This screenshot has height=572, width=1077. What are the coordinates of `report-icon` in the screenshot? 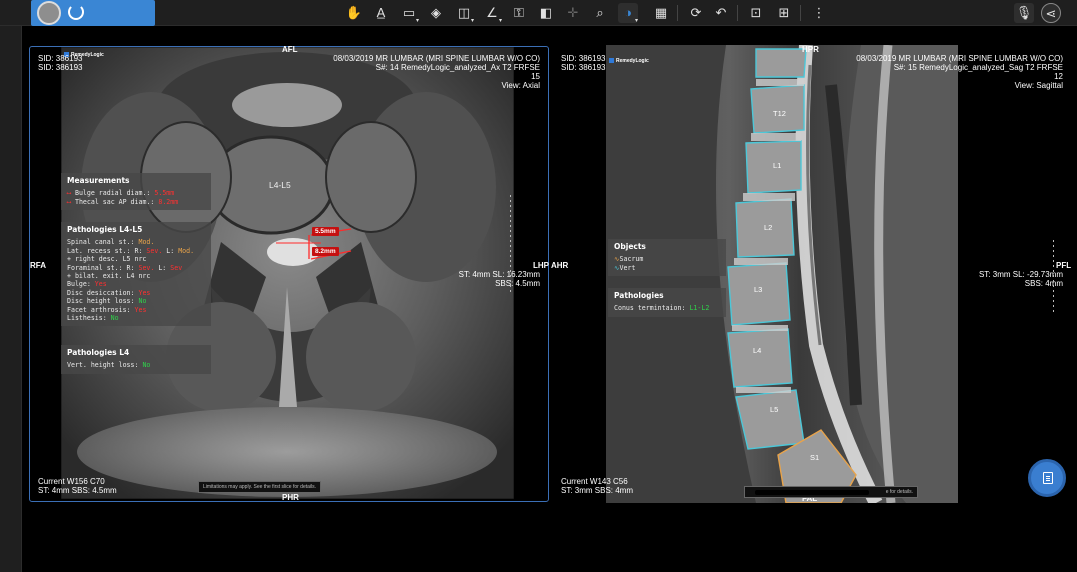 It's located at (1048, 478).